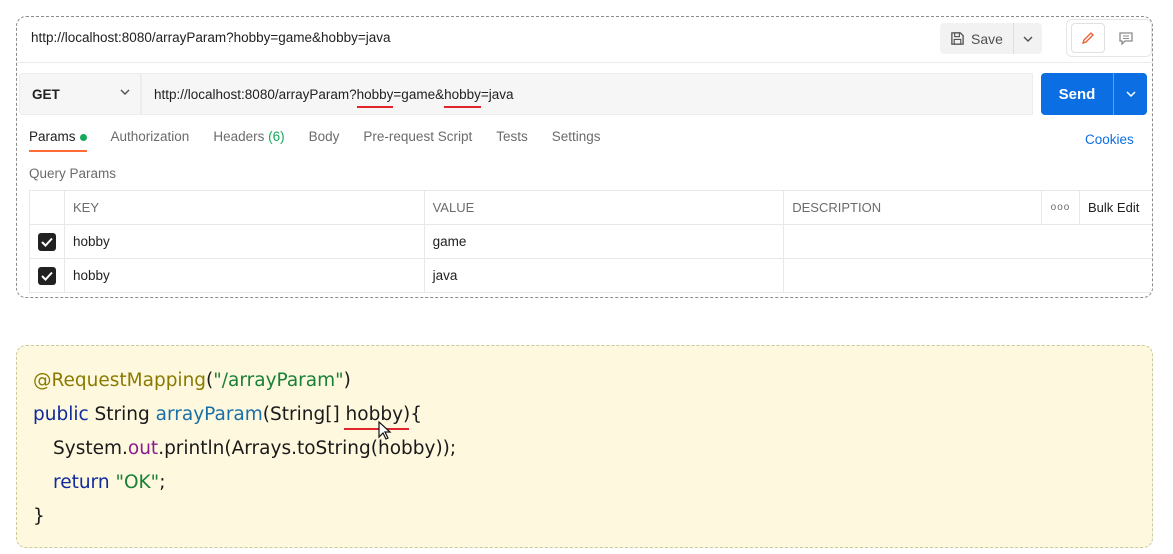  I want to click on save-label: Save, so click(987, 38).